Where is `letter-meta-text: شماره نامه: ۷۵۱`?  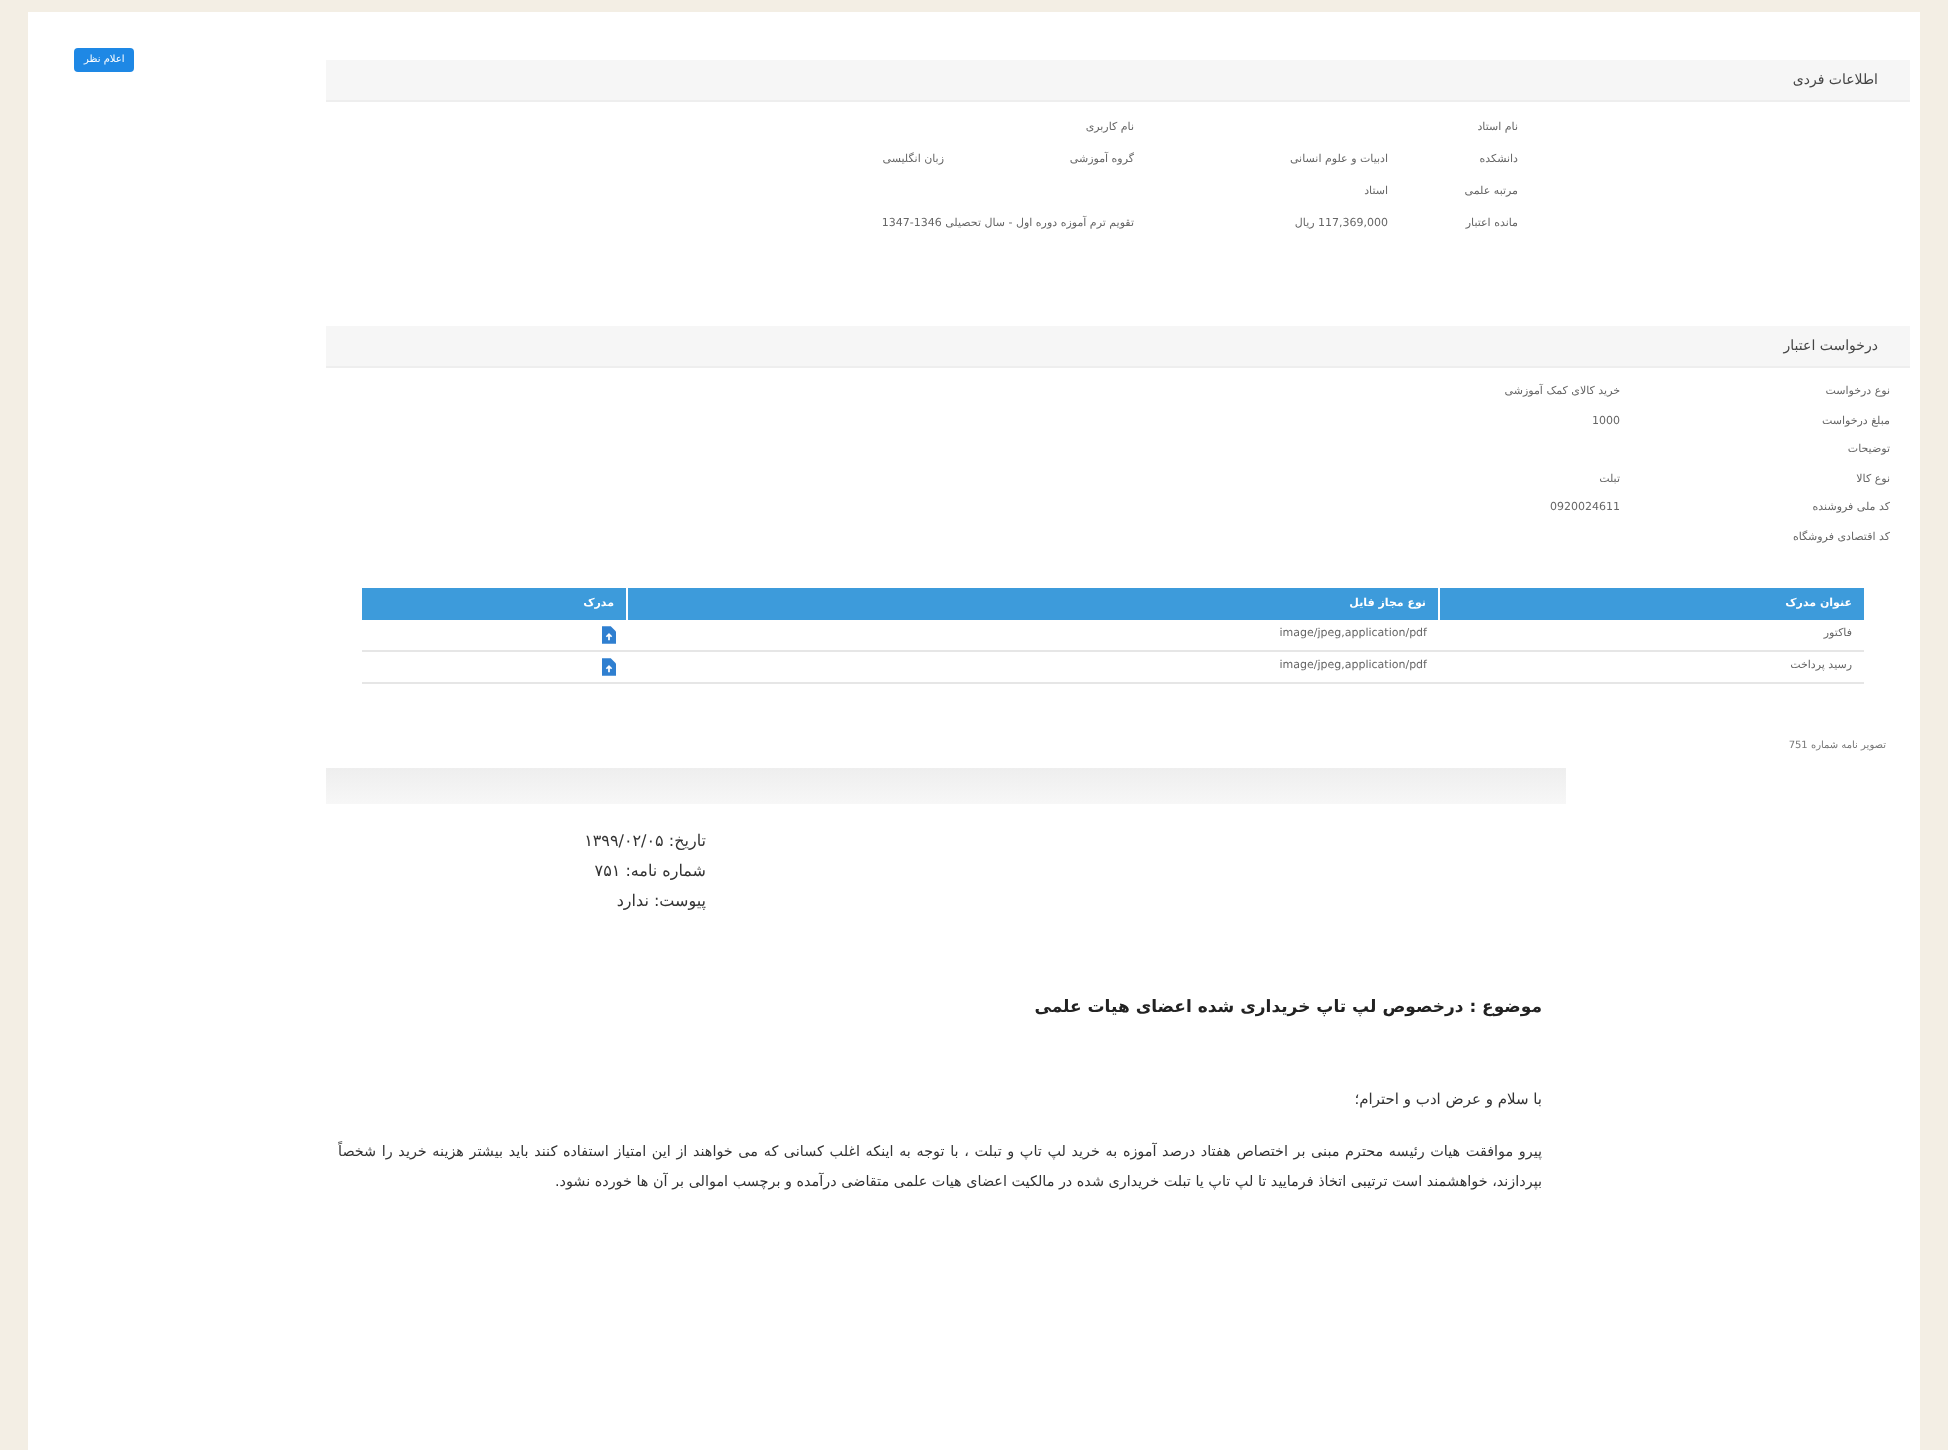 letter-meta-text: شماره نامه: ۷۵۱ is located at coordinates (649, 870).